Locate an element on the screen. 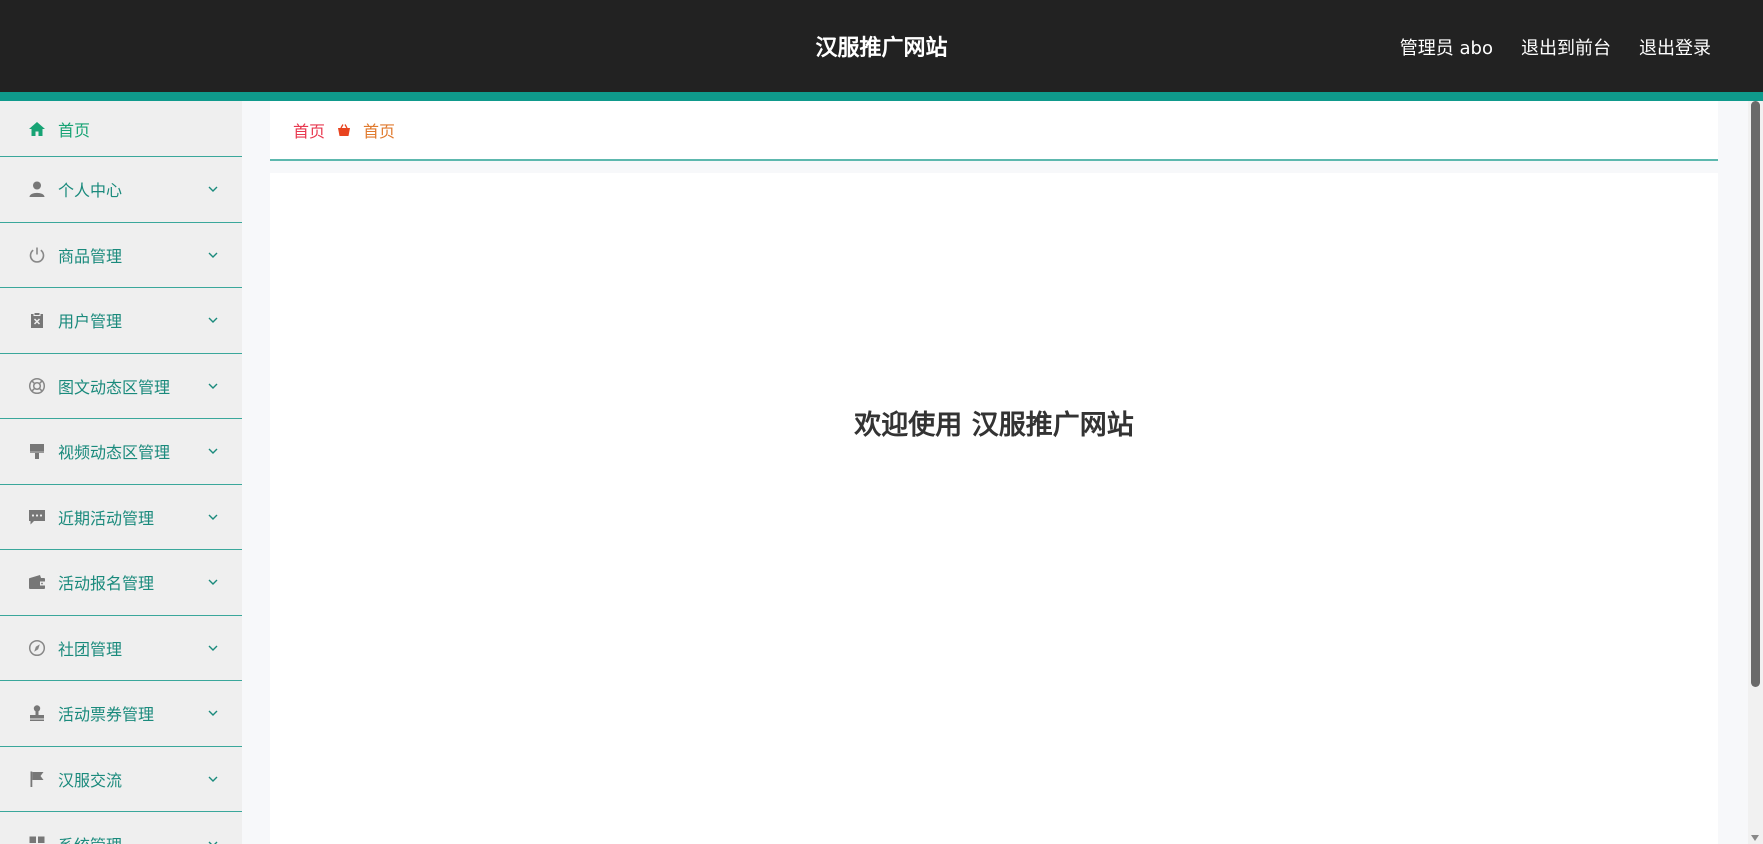 The width and height of the screenshot is (1763, 844). sidebar-item-label: 个人中心 is located at coordinates (90, 191).